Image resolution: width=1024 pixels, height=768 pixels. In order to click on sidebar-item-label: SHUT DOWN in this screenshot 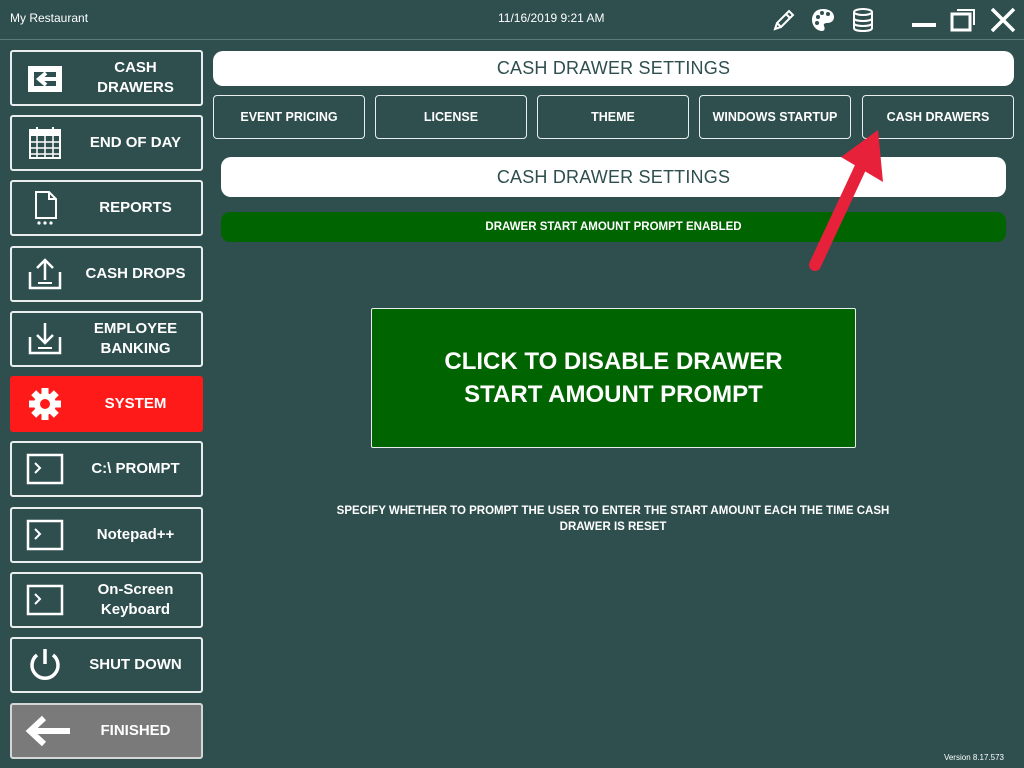, I will do `click(135, 664)`.